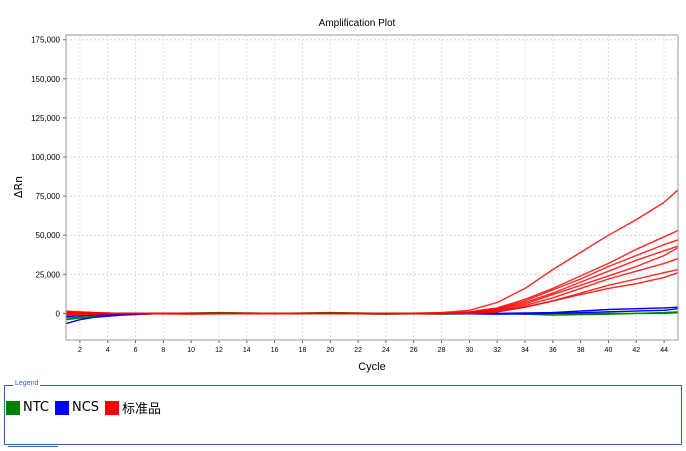 The image size is (686, 451). I want to click on x-tick-label: 18, so click(303, 350).